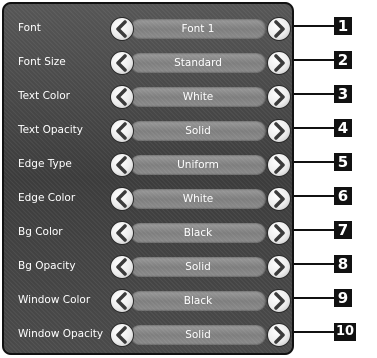 The width and height of the screenshot is (377, 358). I want to click on setting-row-bg-color: Bg Color Black, so click(148, 232).